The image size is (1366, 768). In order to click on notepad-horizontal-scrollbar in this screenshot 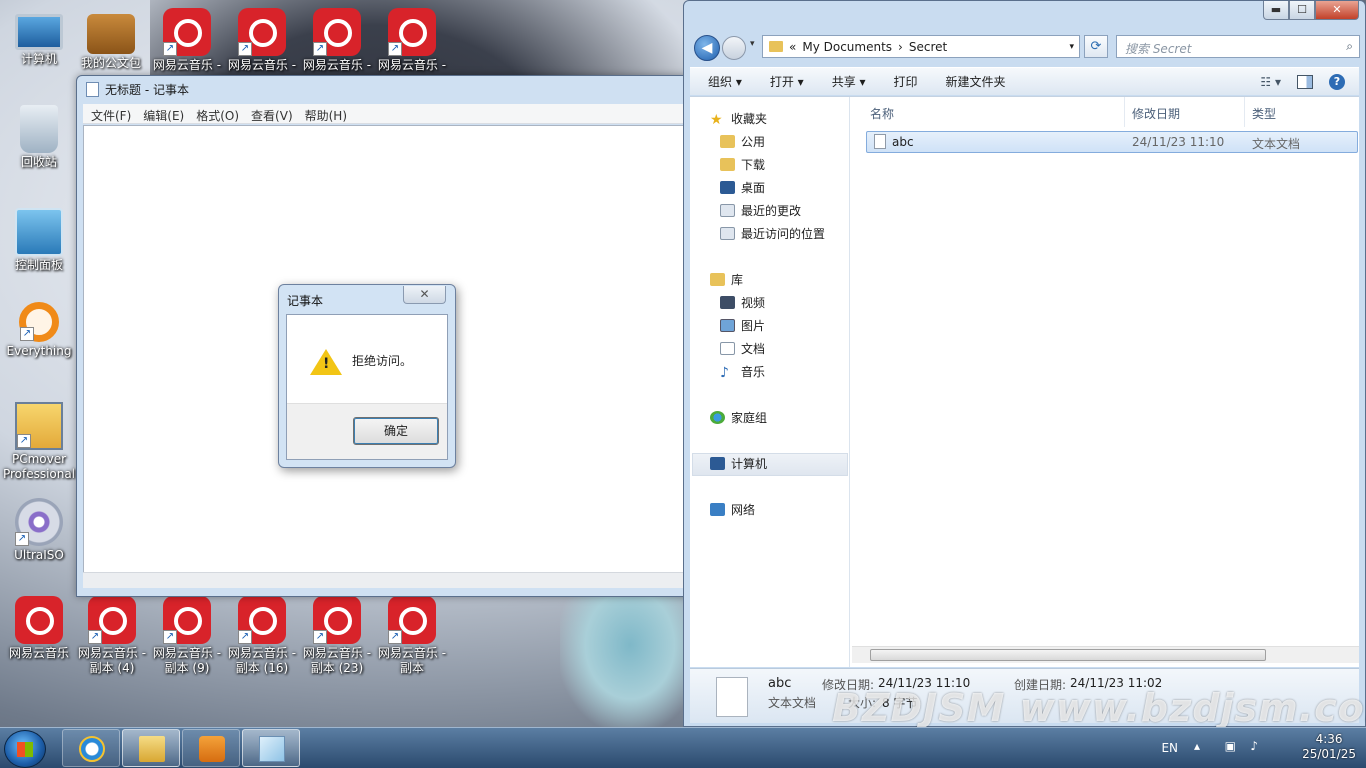, I will do `click(387, 580)`.